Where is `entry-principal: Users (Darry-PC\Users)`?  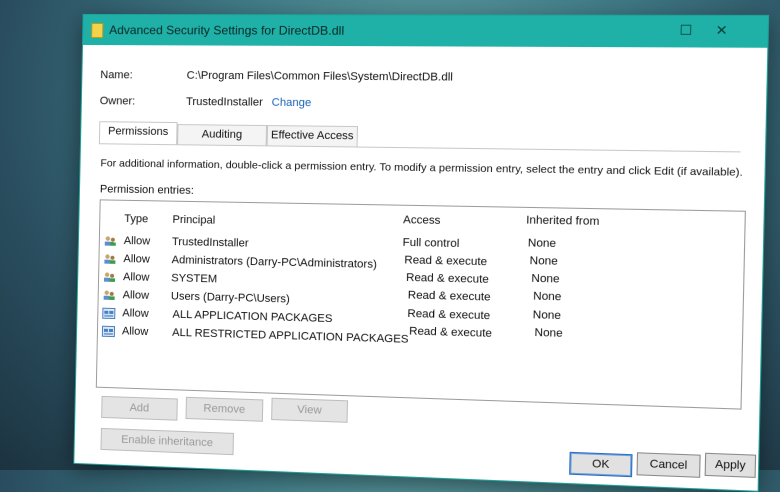 entry-principal: Users (Darry-PC\Users) is located at coordinates (230, 297).